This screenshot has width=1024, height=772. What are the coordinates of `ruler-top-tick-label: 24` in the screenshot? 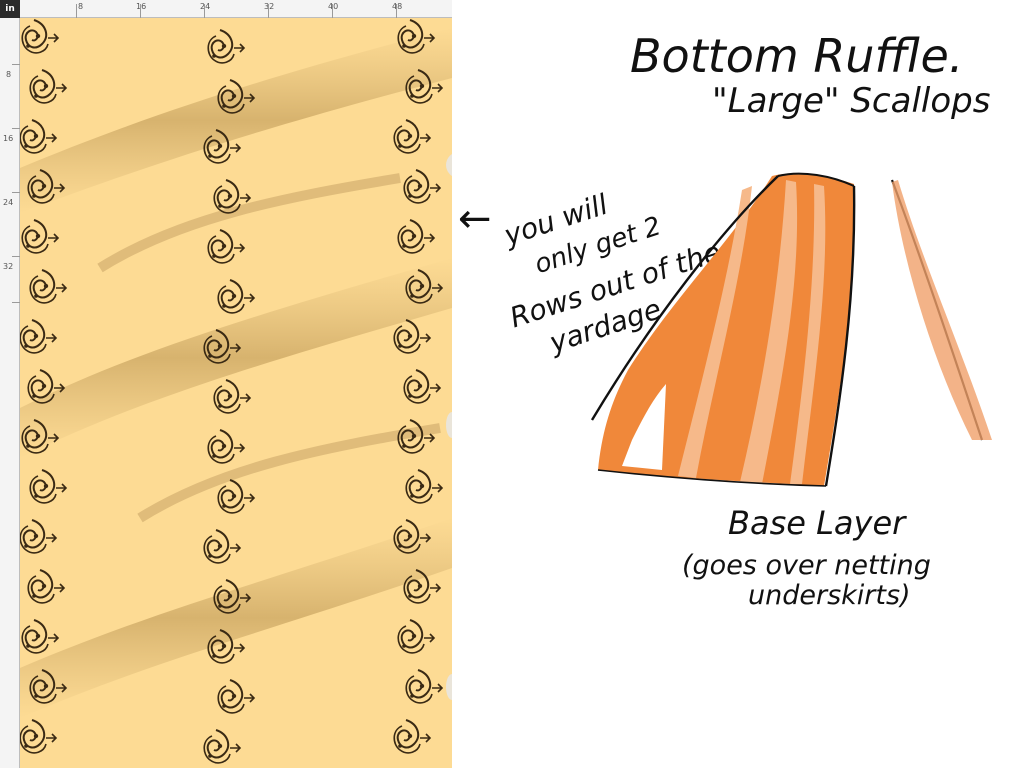 It's located at (205, 6).